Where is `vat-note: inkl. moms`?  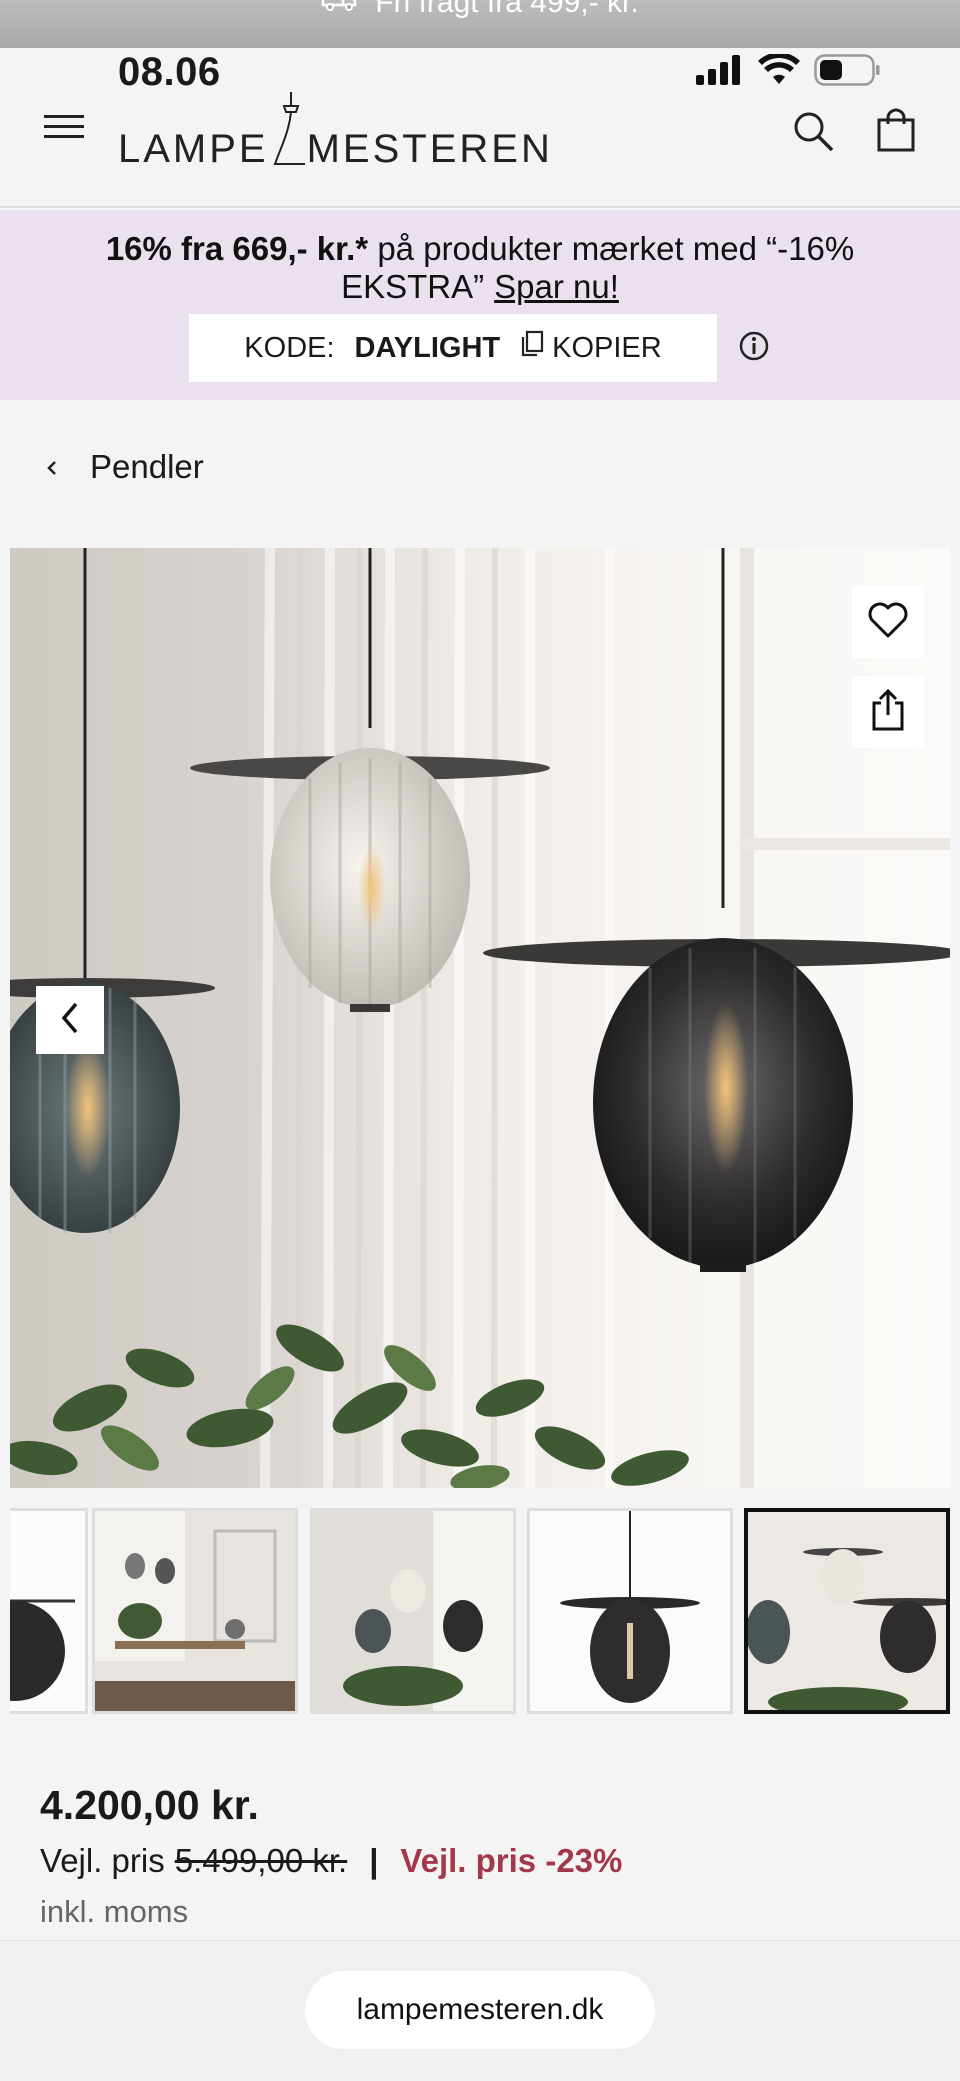 vat-note: inkl. moms is located at coordinates (114, 1911).